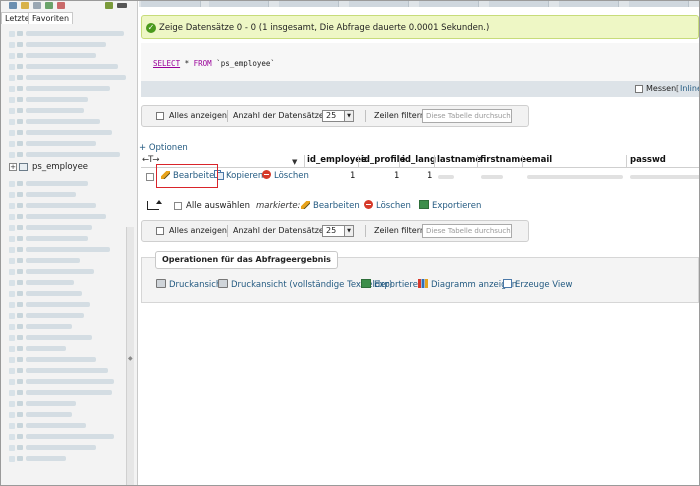 The width and height of the screenshot is (700, 486). I want to click on logout-icon, so click(25, 5).